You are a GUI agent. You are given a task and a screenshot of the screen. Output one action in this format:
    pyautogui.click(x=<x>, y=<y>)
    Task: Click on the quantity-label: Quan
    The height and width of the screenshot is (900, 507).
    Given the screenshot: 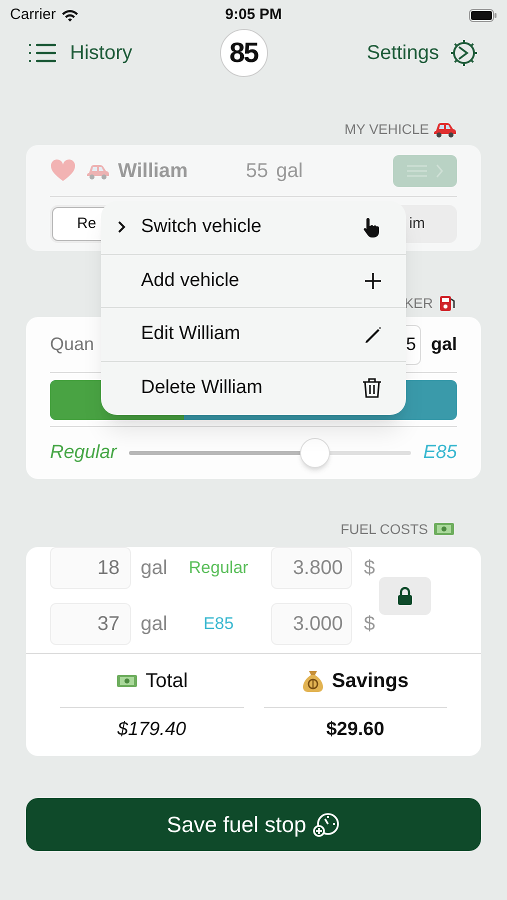 What is the action you would take?
    pyautogui.click(x=72, y=344)
    